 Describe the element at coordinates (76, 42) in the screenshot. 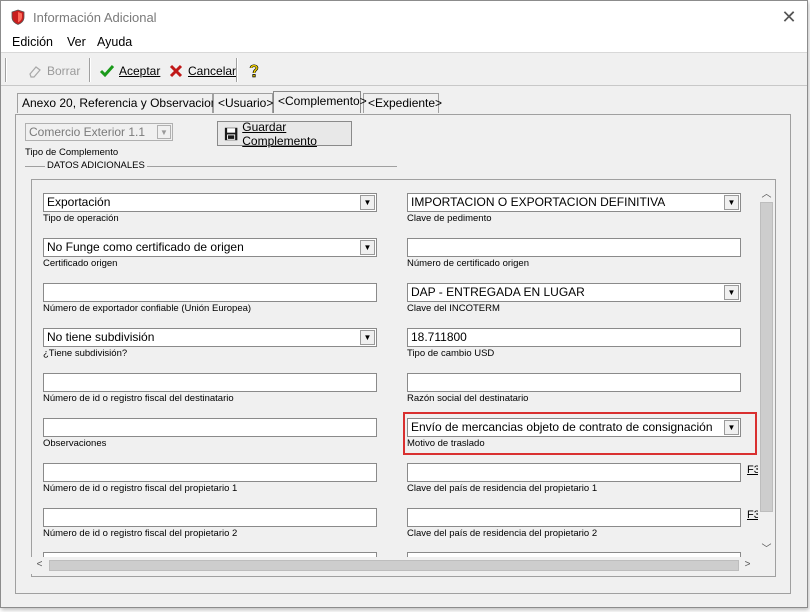

I see `menu-ver: Ver` at that location.